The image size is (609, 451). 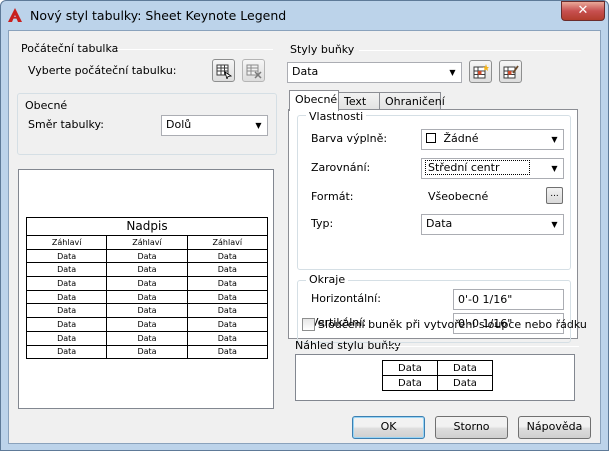 What do you see at coordinates (46, 105) in the screenshot?
I see `general-group-title: Obecné` at bounding box center [46, 105].